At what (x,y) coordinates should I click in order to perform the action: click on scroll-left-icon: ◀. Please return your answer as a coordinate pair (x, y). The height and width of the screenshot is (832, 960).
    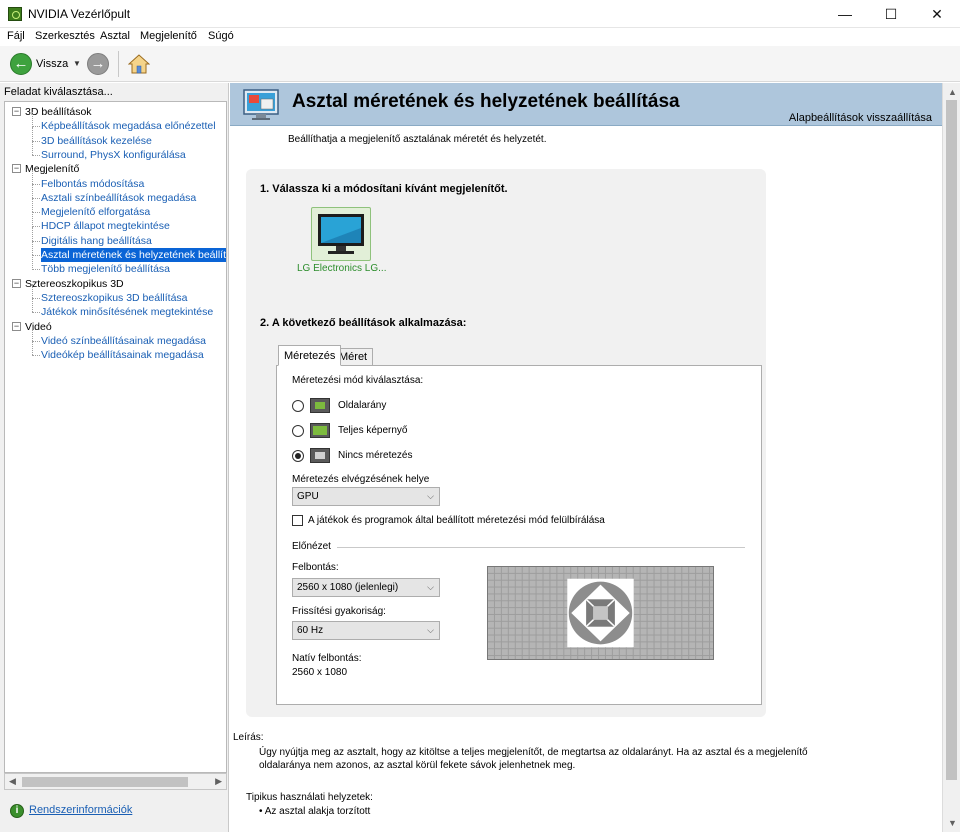
    Looking at the image, I should click on (12, 781).